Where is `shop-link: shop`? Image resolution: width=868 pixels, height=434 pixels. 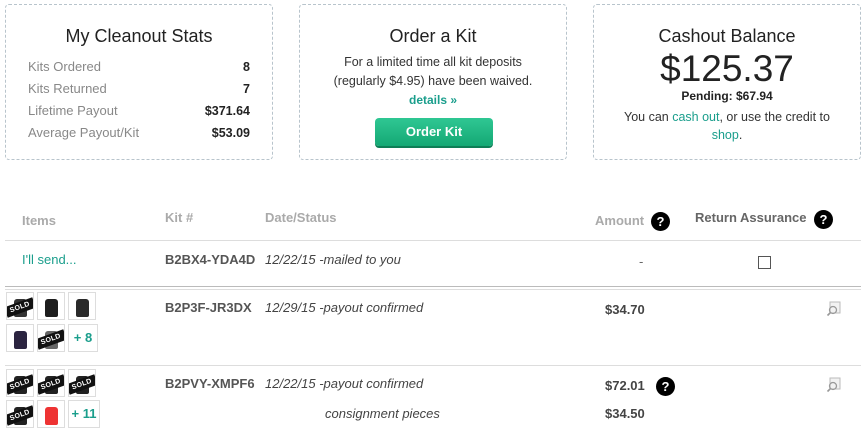 shop-link: shop is located at coordinates (725, 135).